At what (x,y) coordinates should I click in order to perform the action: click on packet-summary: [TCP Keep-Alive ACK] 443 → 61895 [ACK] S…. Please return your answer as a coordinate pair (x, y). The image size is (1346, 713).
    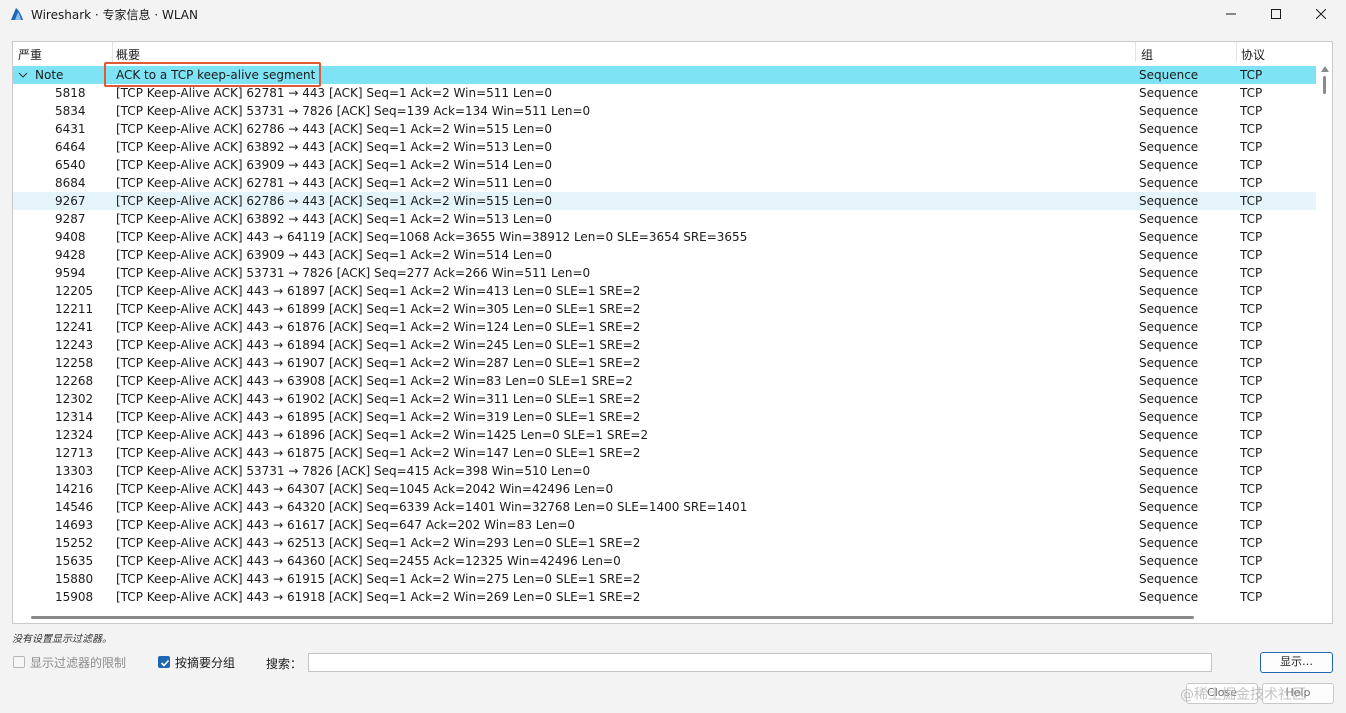
    Looking at the image, I should click on (378, 417).